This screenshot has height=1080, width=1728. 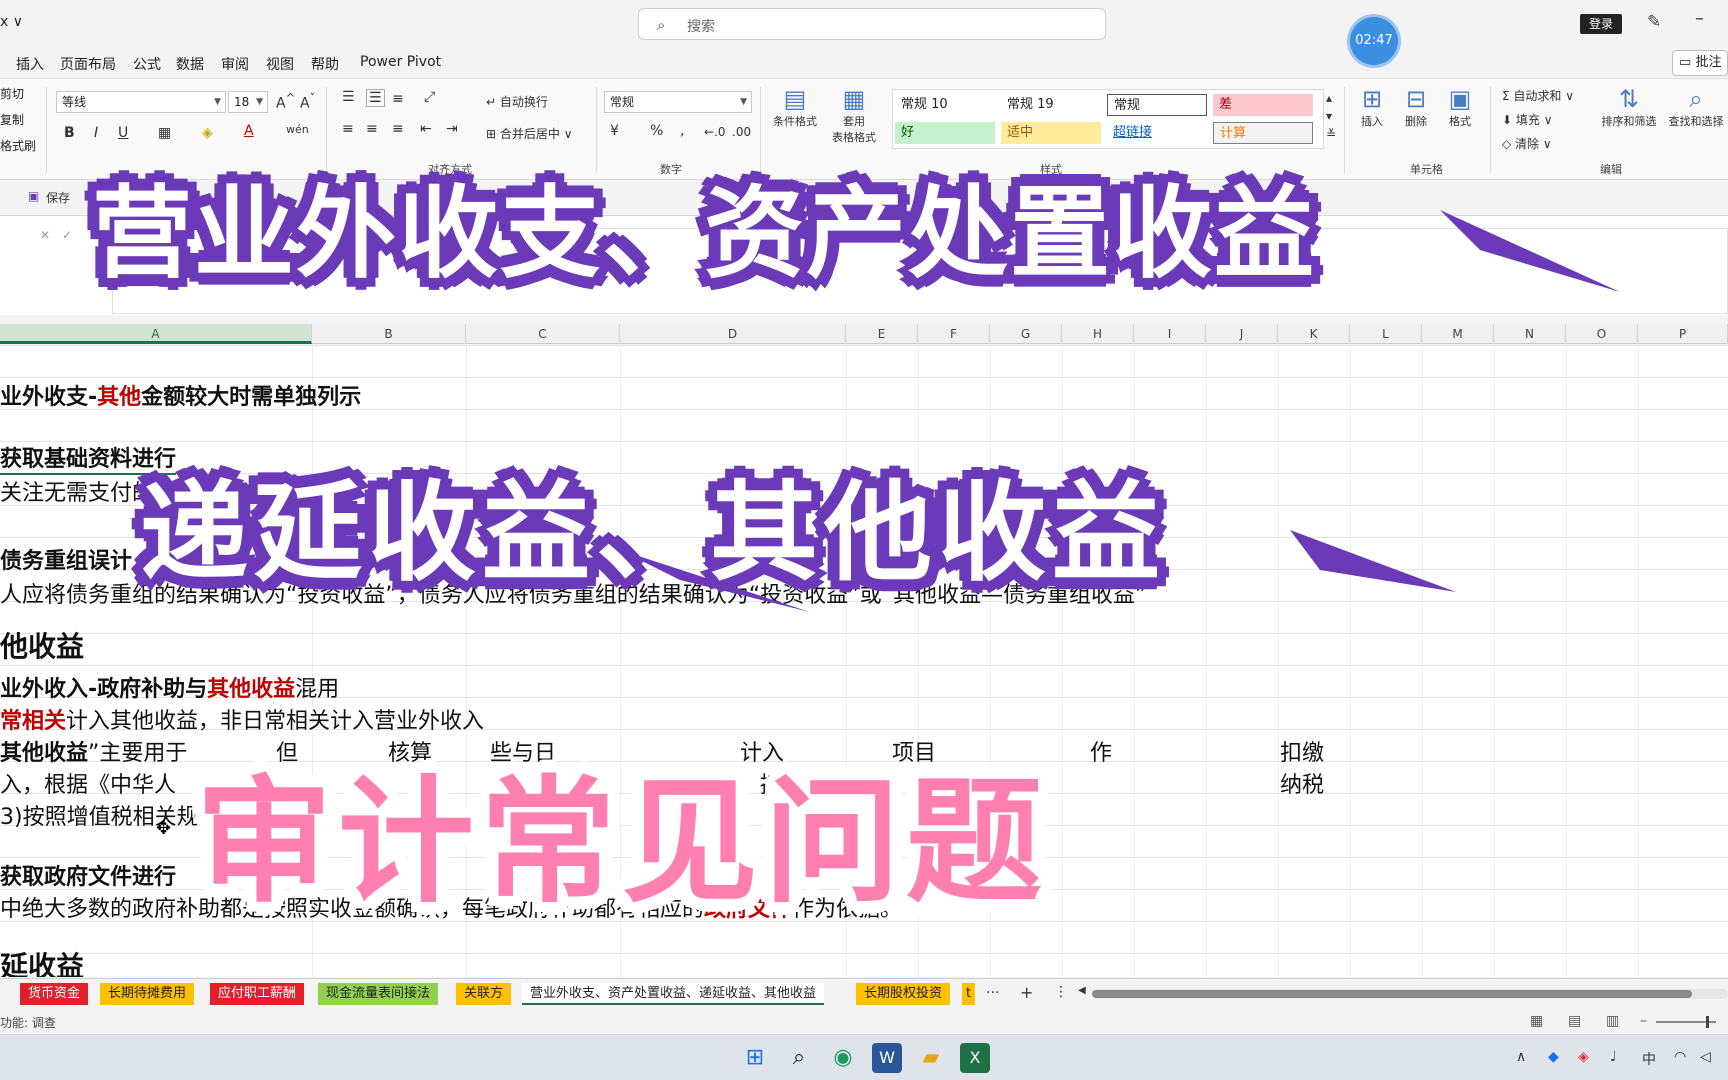 What do you see at coordinates (969, 994) in the screenshot?
I see `sheet-tab-more: t` at bounding box center [969, 994].